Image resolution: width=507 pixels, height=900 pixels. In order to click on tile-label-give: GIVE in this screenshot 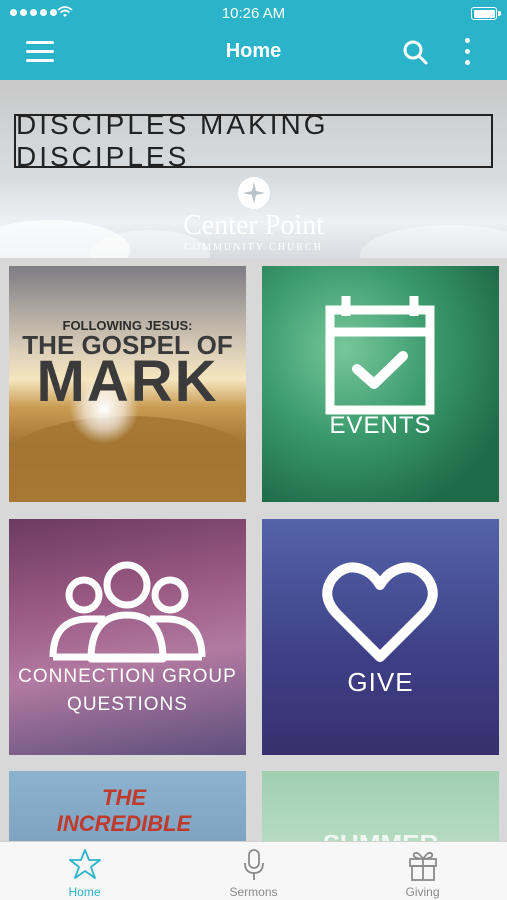, I will do `click(380, 682)`.